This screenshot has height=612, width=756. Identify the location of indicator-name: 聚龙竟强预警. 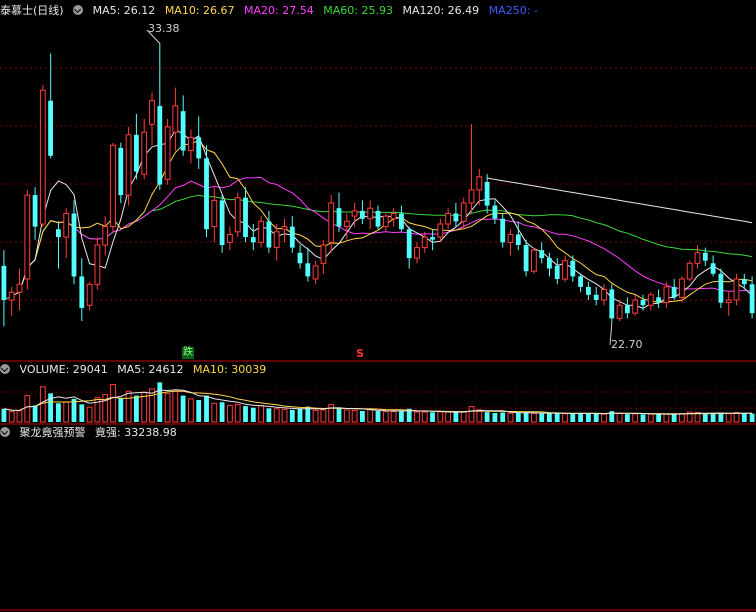
(52, 432).